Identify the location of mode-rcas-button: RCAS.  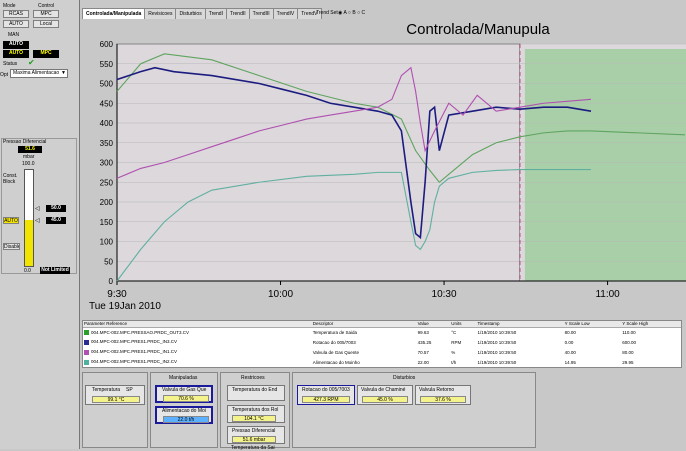
(16, 14).